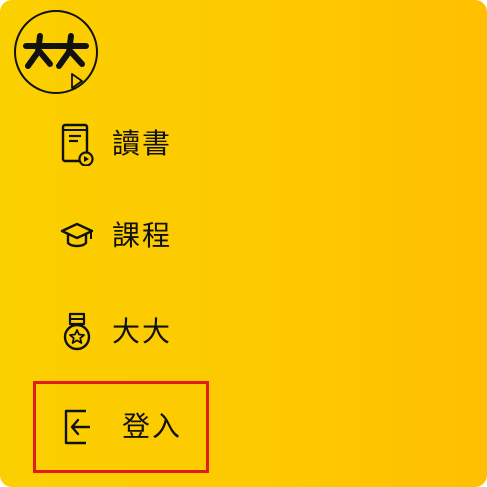 The width and height of the screenshot is (487, 487). I want to click on app-logo: 大大, so click(56, 52).